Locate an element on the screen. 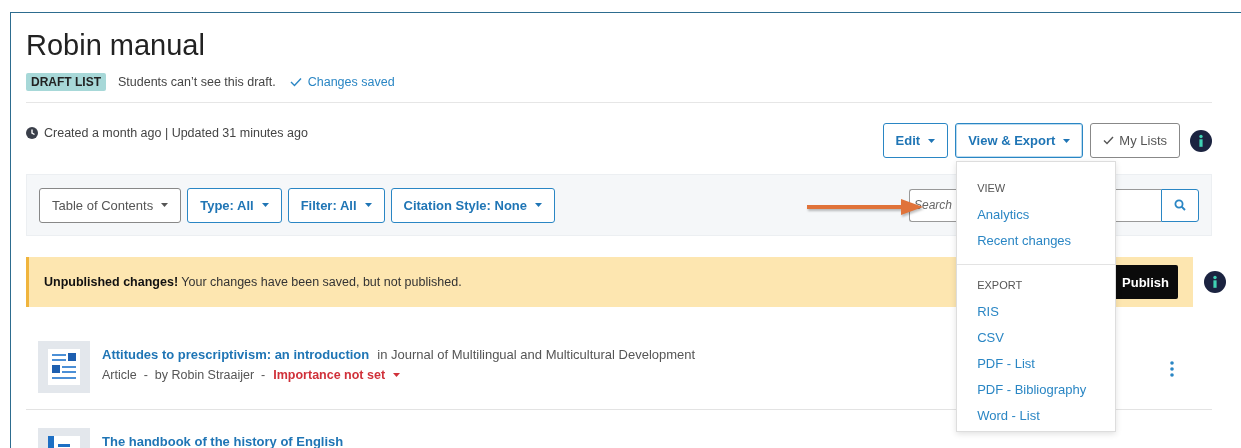  clock-icon is located at coordinates (32, 133).